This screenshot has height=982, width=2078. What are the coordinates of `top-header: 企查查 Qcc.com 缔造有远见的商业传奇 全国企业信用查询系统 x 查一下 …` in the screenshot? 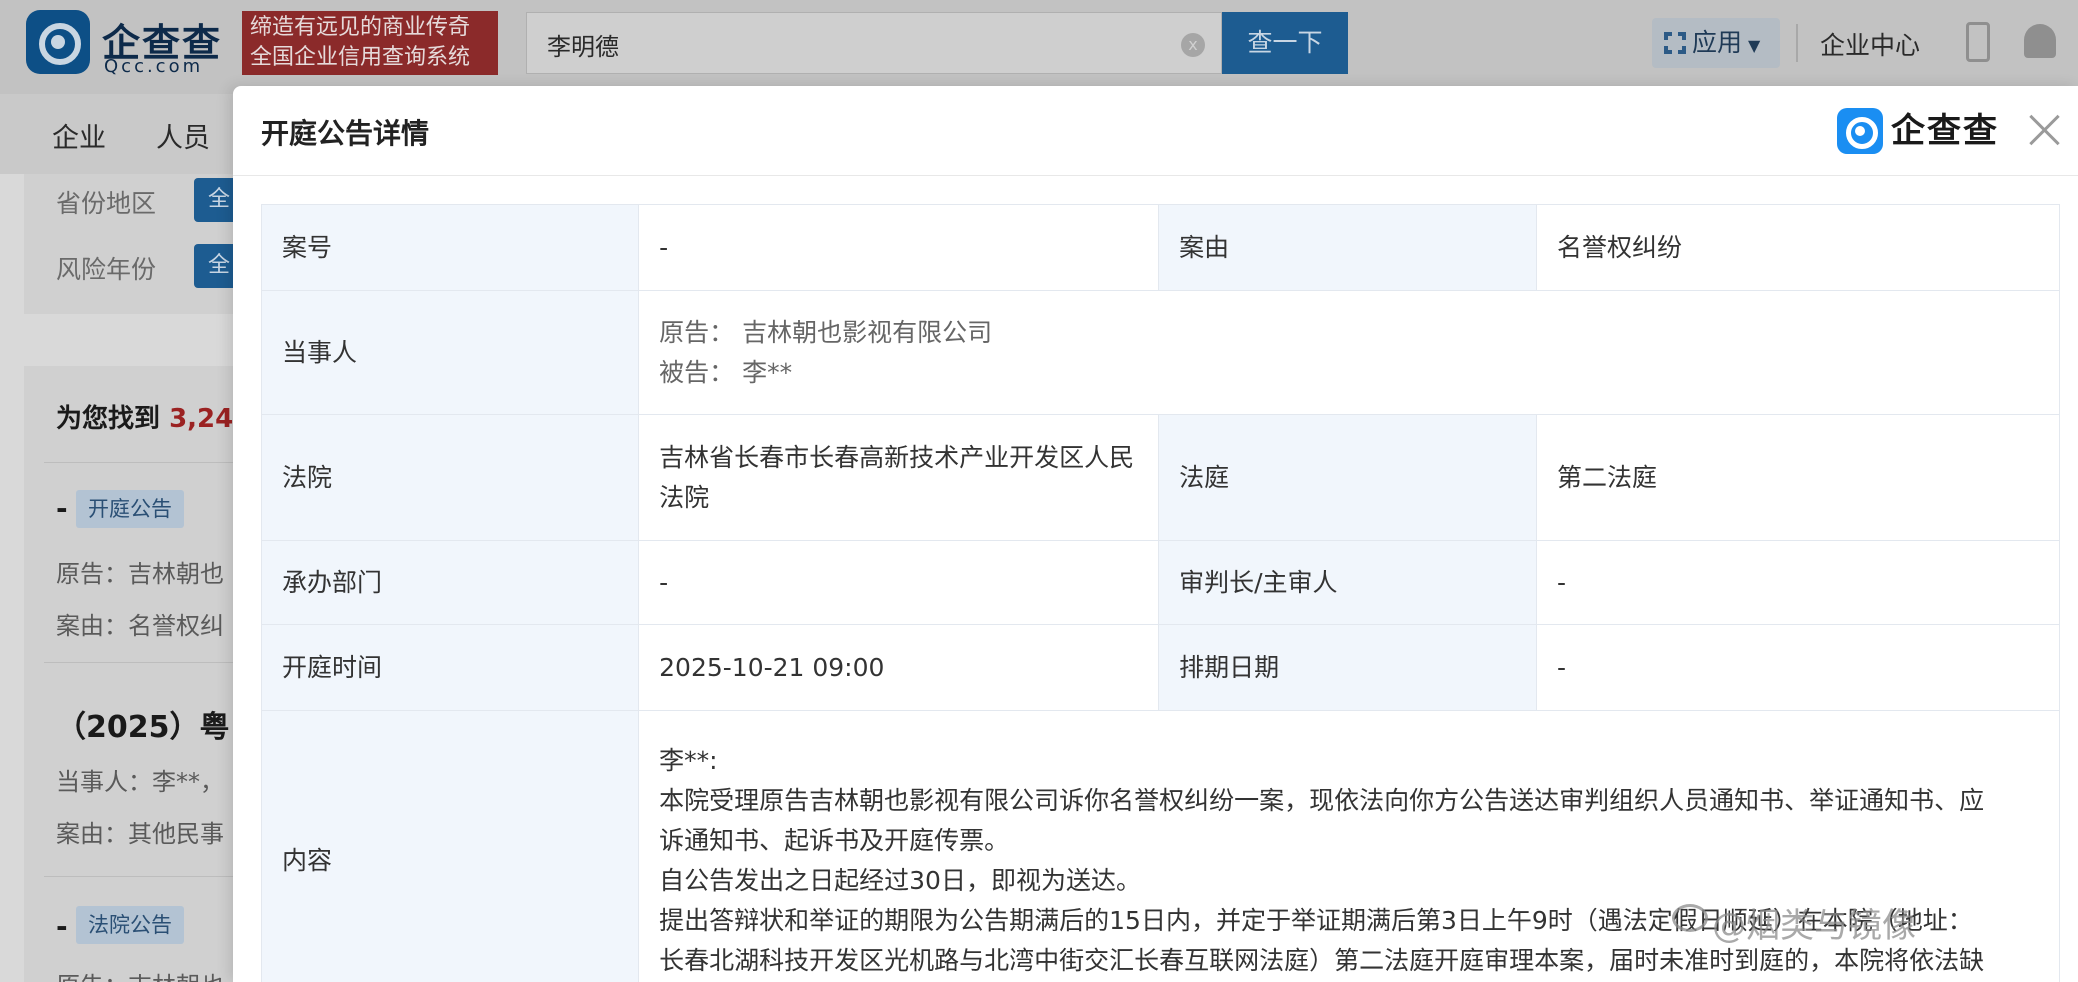 It's located at (1039, 47).